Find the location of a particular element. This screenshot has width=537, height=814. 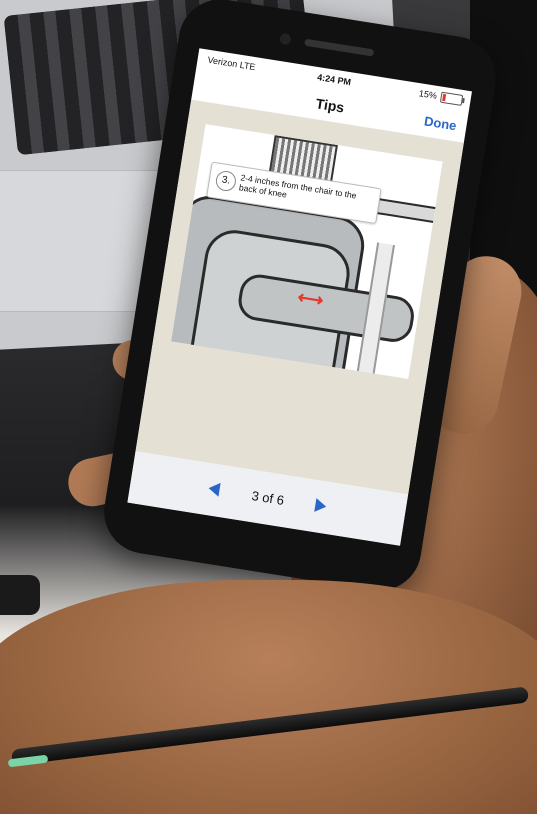

triangle-right-icon is located at coordinates (321, 506).